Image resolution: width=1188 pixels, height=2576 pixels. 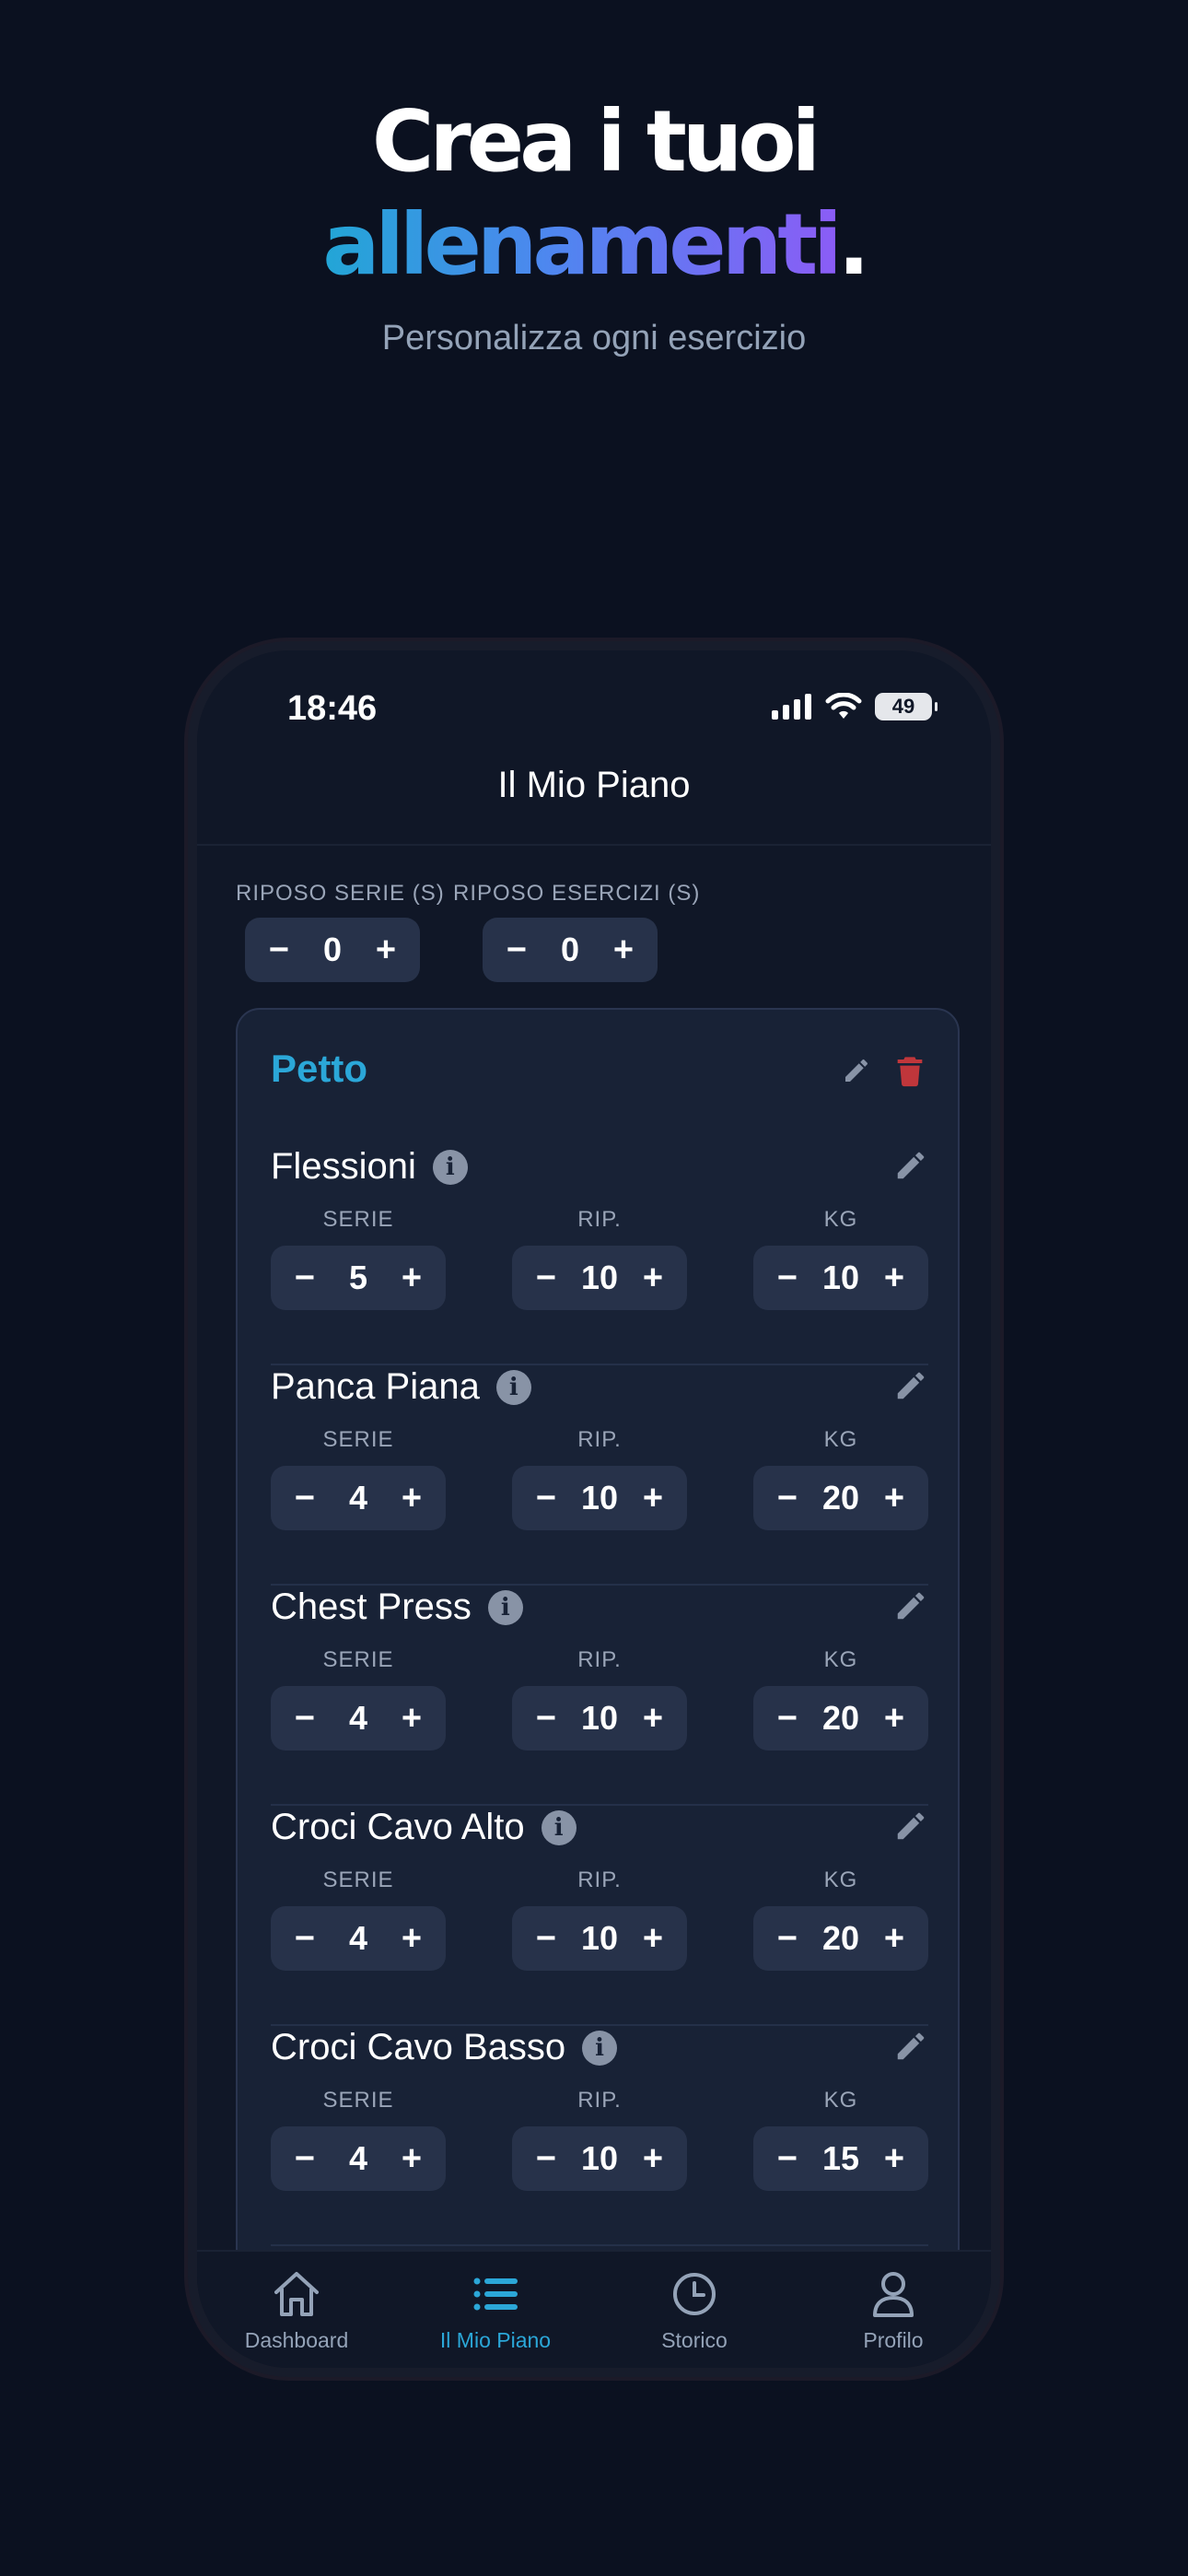 I want to click on kg-stepper: − 10 +, so click(x=840, y=1278).